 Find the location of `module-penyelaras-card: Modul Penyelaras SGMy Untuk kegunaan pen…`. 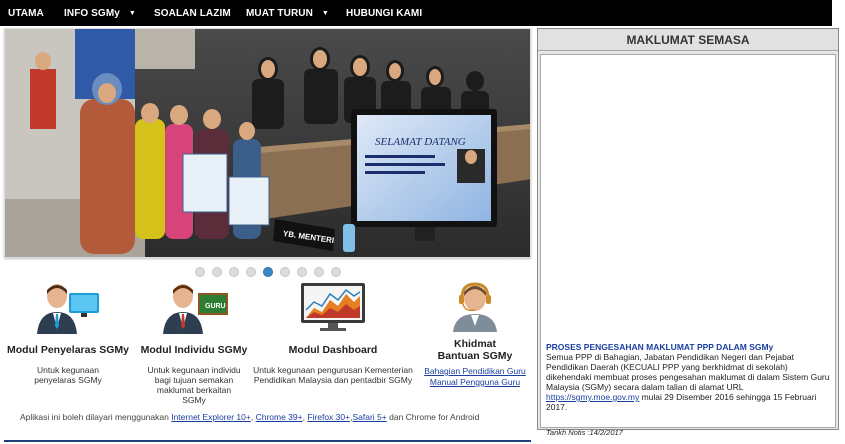

module-penyelaras-card: Modul Penyelaras SGMy Untuk kegunaan pen… is located at coordinates (68, 333).